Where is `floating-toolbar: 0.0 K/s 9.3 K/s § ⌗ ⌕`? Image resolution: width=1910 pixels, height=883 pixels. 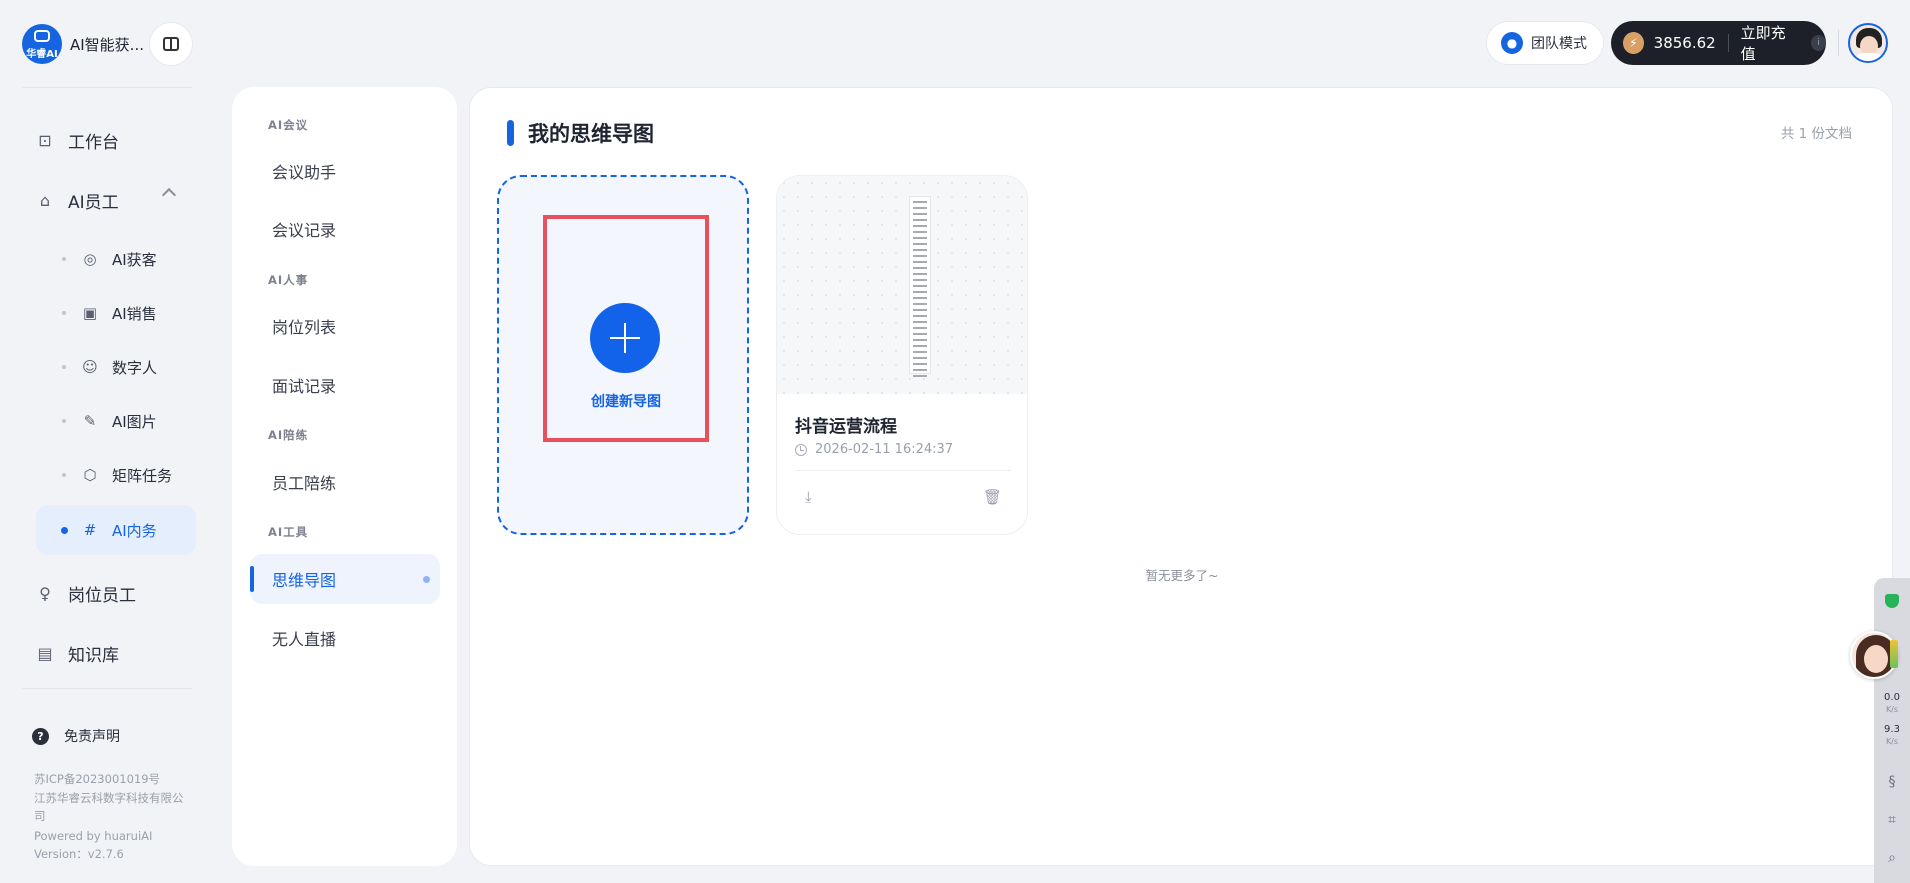
floating-toolbar: 0.0 K/s 9.3 K/s § ⌗ ⌕ is located at coordinates (1892, 730).